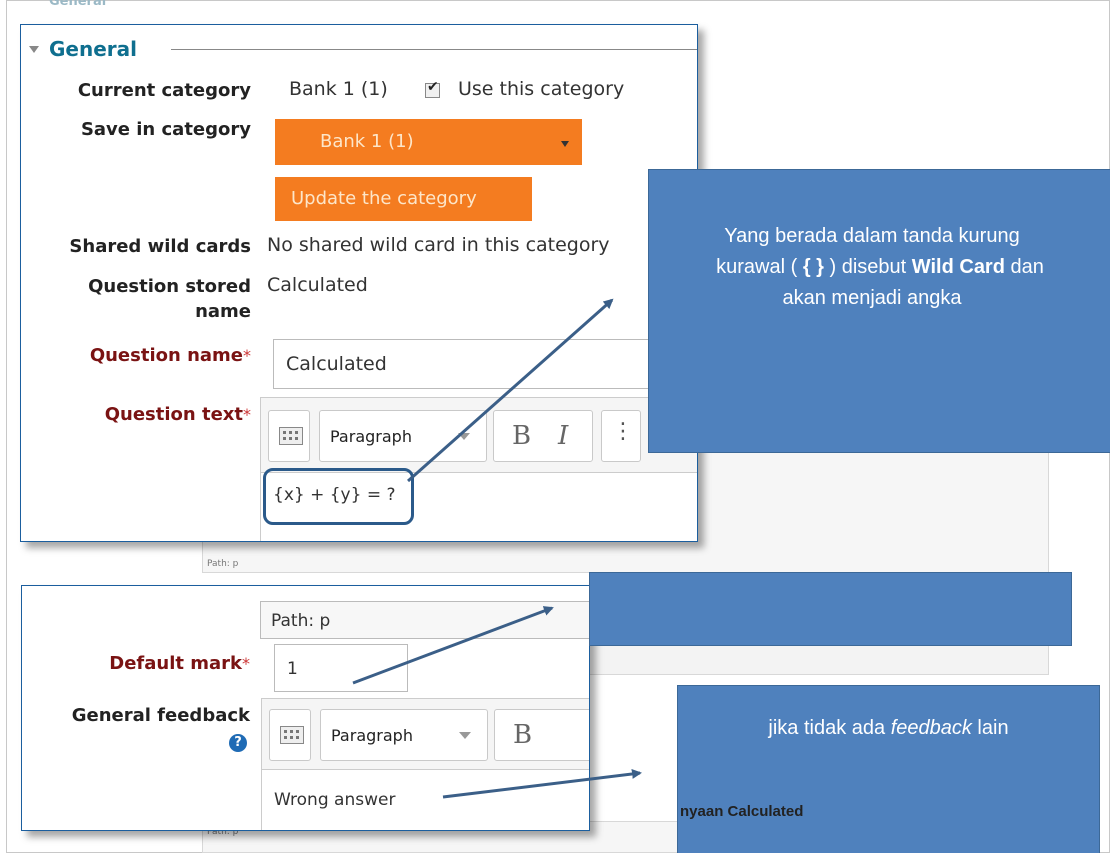  Describe the element at coordinates (510, 390) in the screenshot. I see `arrow-wildcard` at that location.